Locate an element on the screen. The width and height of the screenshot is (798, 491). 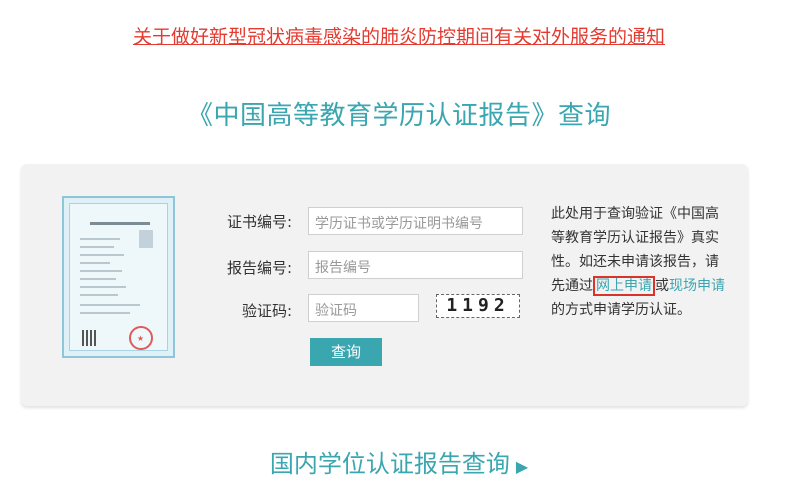
online-apply-link: 网上申请 is located at coordinates (624, 286).